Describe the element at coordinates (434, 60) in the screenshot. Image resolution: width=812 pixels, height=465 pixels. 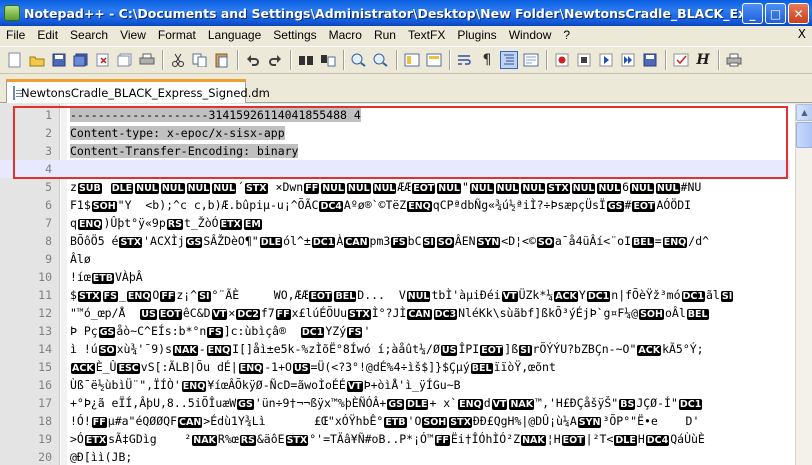
I see `sync-h-icon` at that location.